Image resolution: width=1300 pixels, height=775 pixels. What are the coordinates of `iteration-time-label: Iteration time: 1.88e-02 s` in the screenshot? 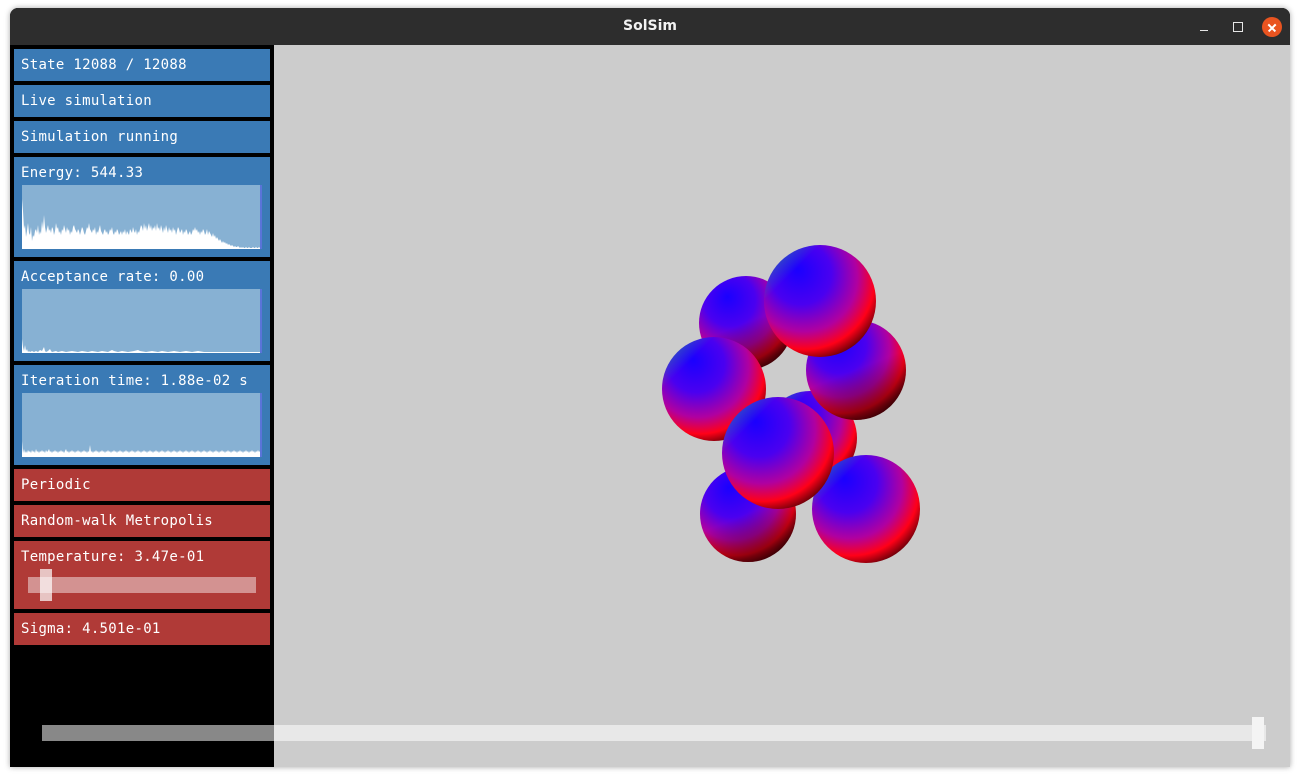 It's located at (134, 381).